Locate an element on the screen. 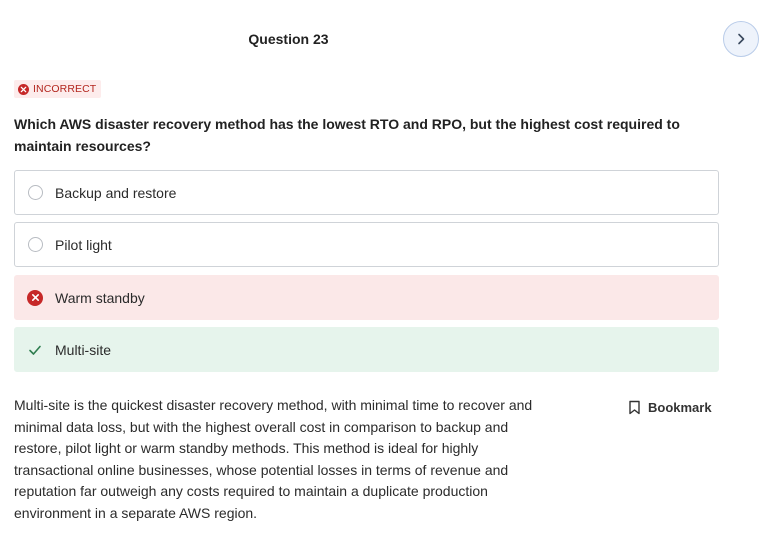 The image size is (773, 534). check-icon is located at coordinates (35, 350).